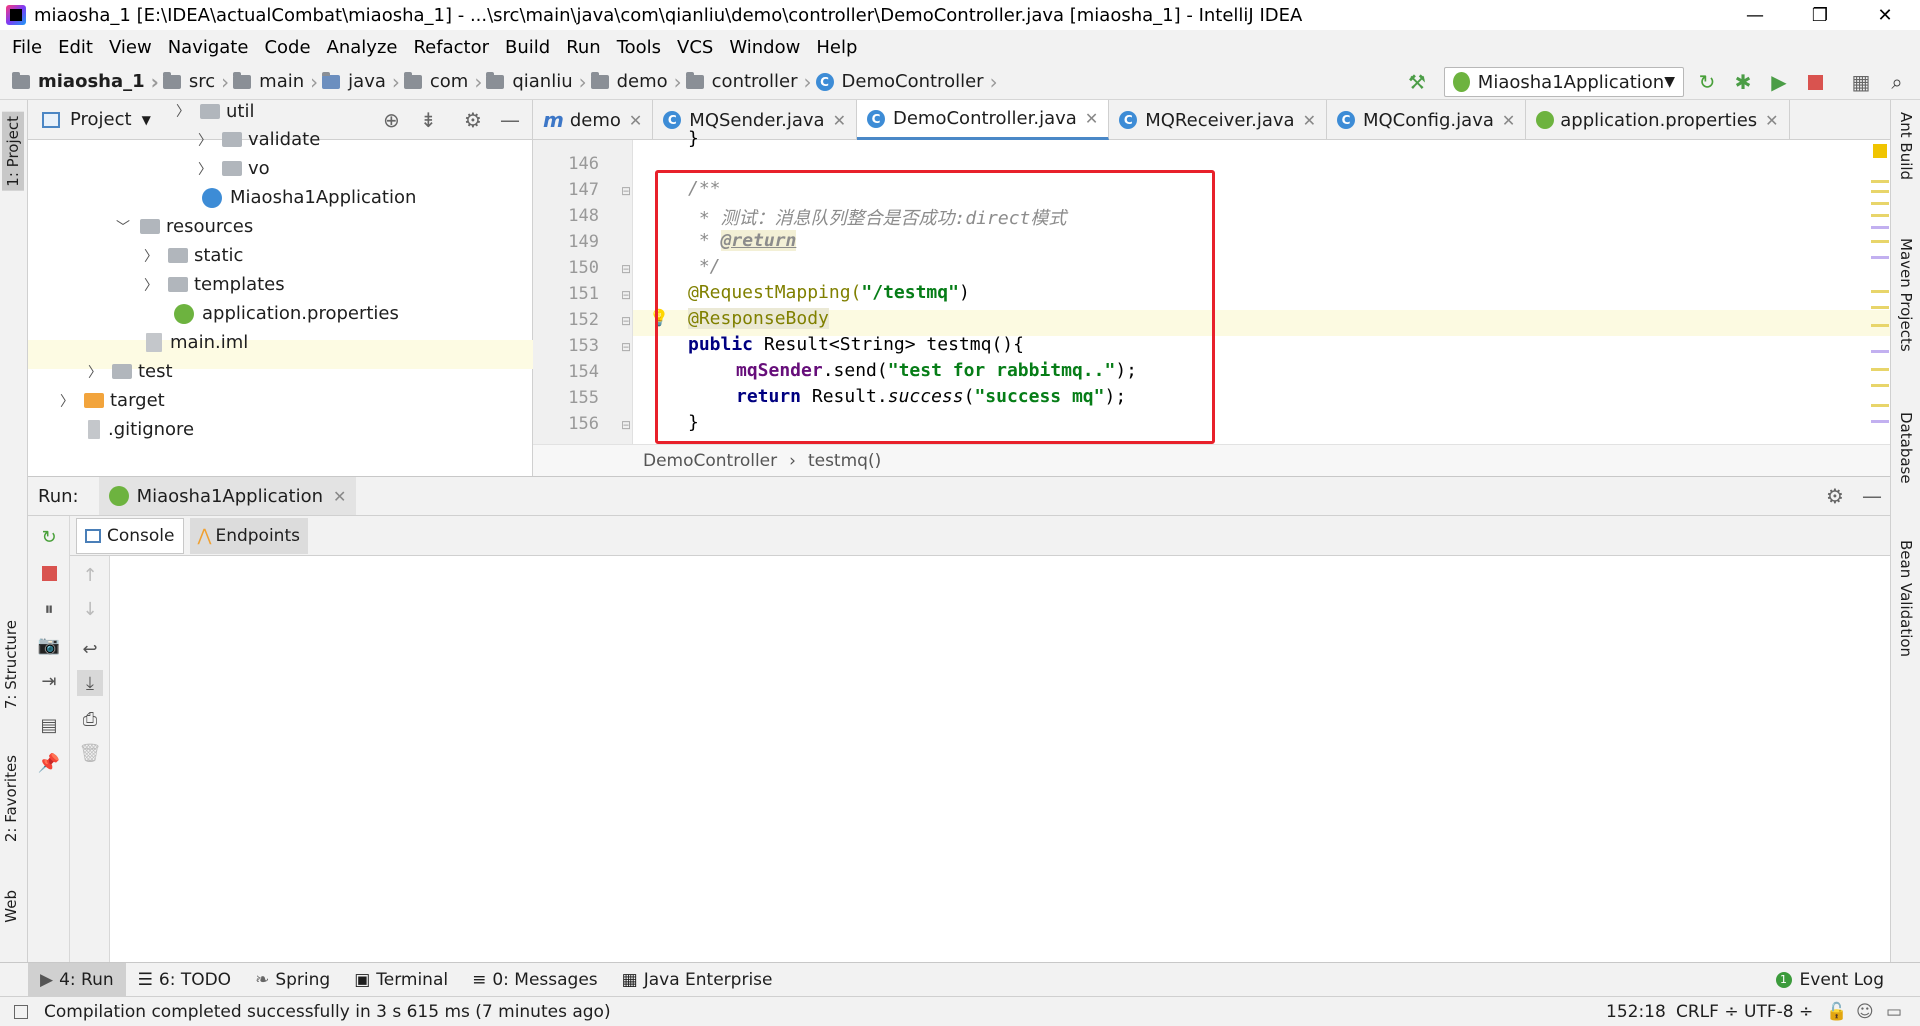 The width and height of the screenshot is (1920, 1026). I want to click on menu-tools: Tools, so click(639, 47).